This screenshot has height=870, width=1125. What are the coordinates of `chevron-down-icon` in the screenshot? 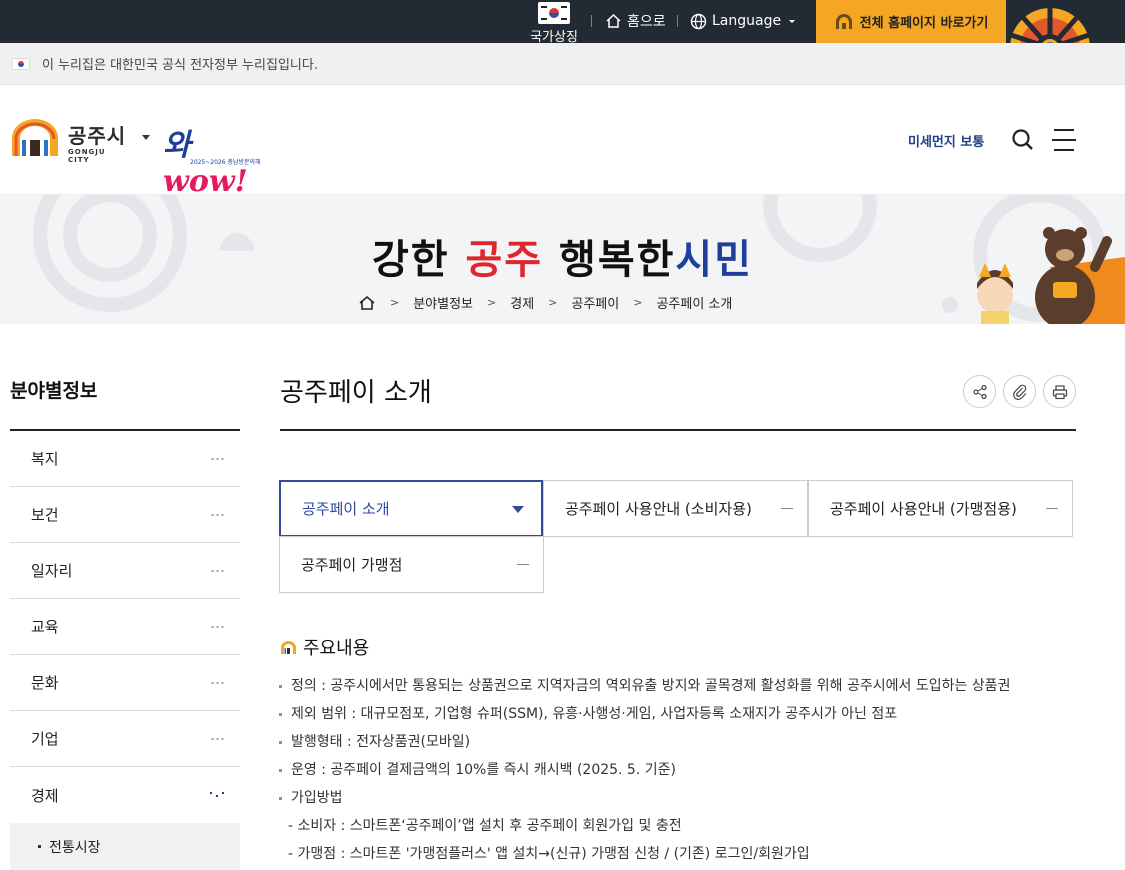 It's located at (146, 137).